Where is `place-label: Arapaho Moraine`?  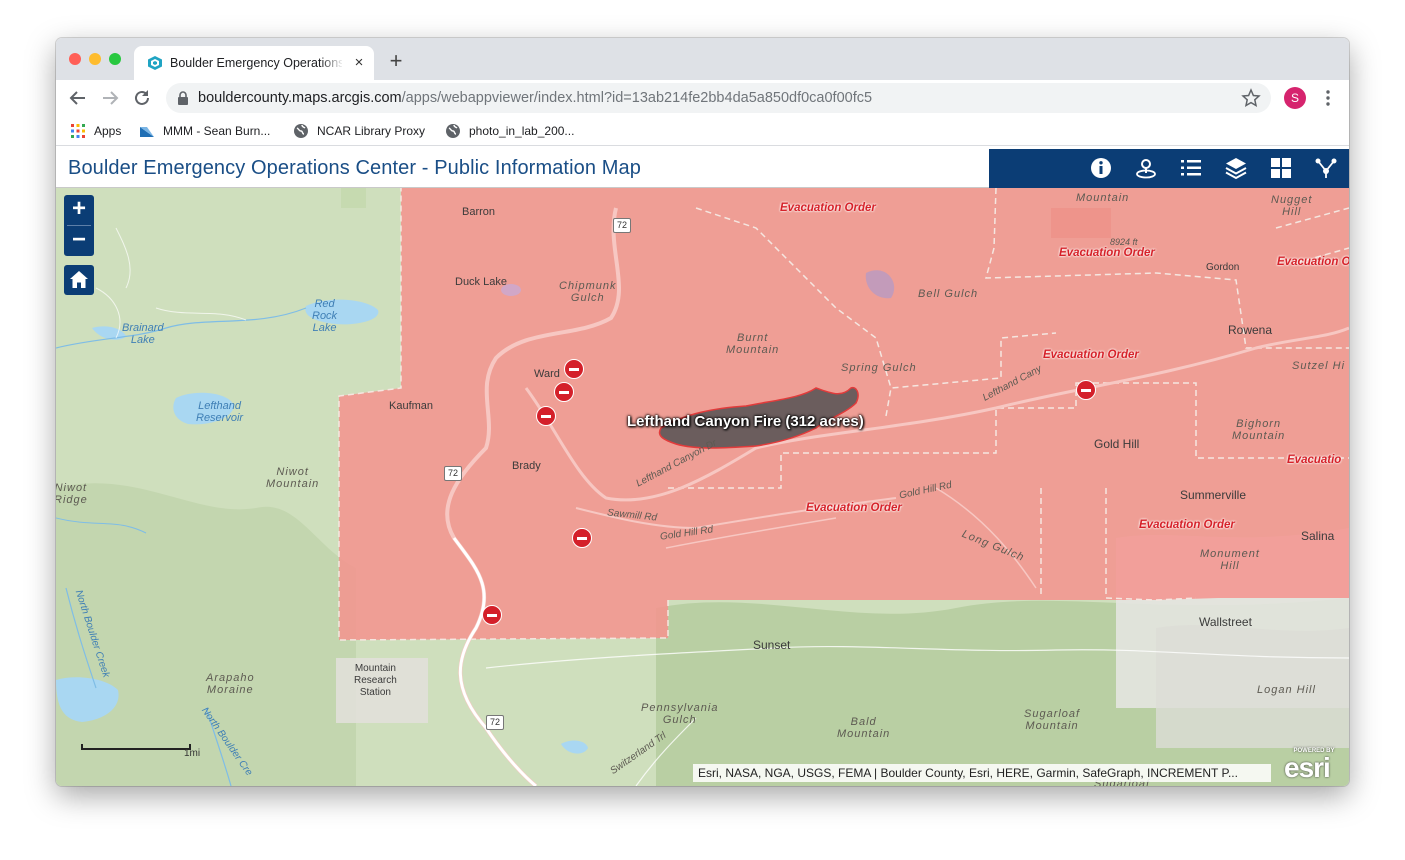 place-label: Arapaho Moraine is located at coordinates (230, 684).